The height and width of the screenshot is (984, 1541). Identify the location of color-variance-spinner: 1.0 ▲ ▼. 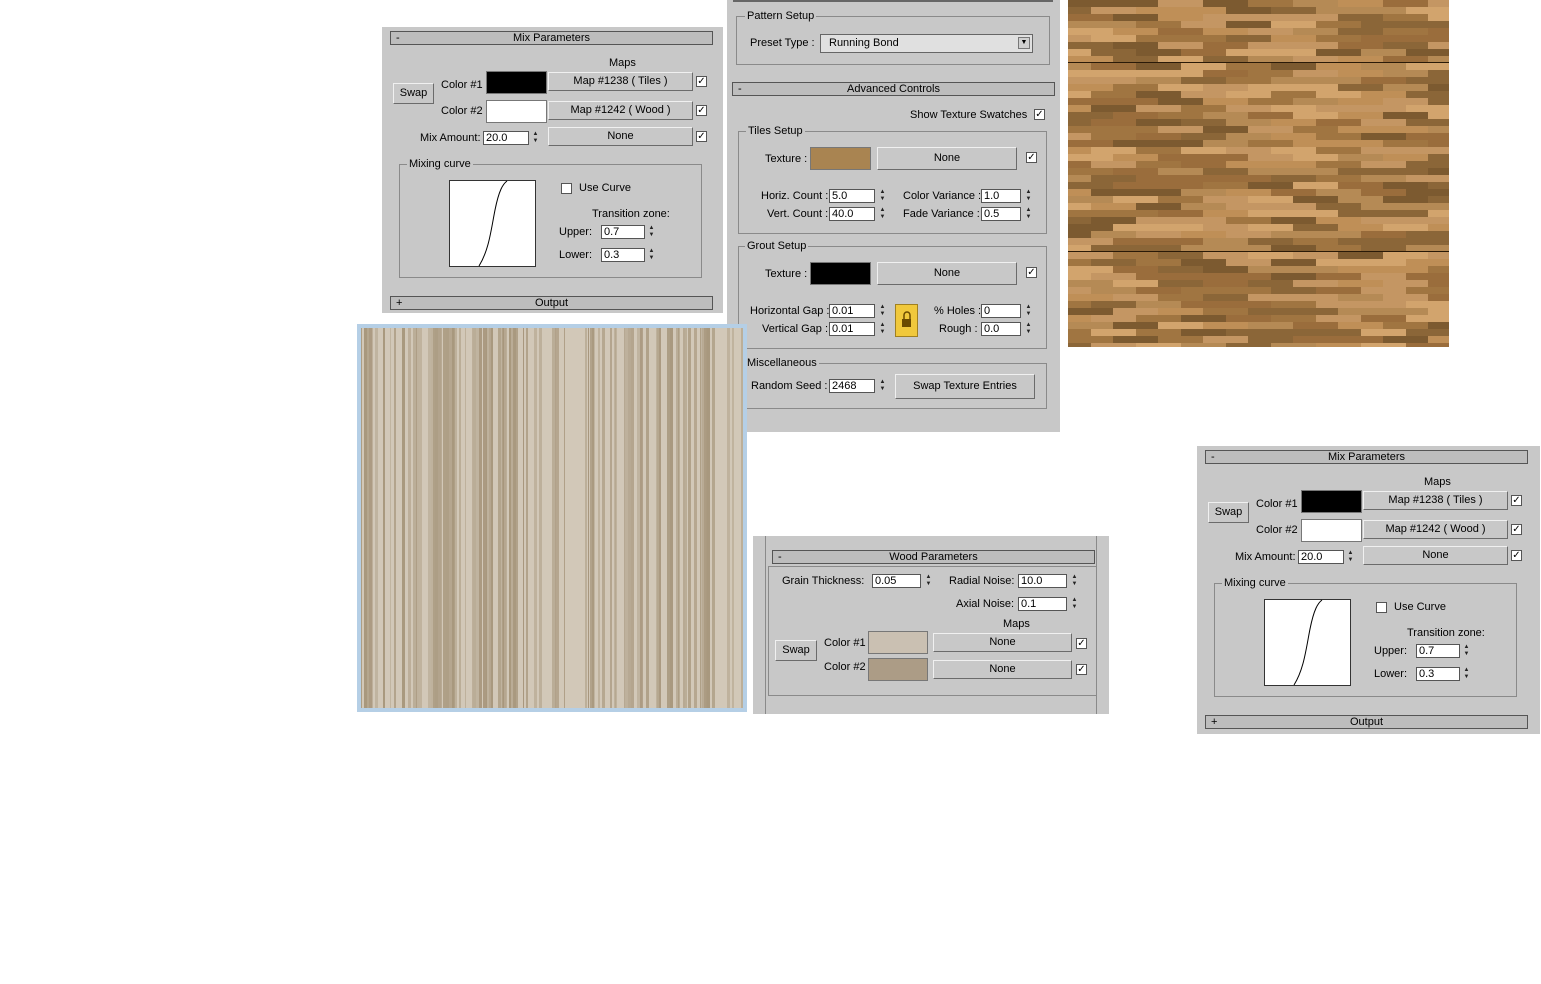
(1009, 196).